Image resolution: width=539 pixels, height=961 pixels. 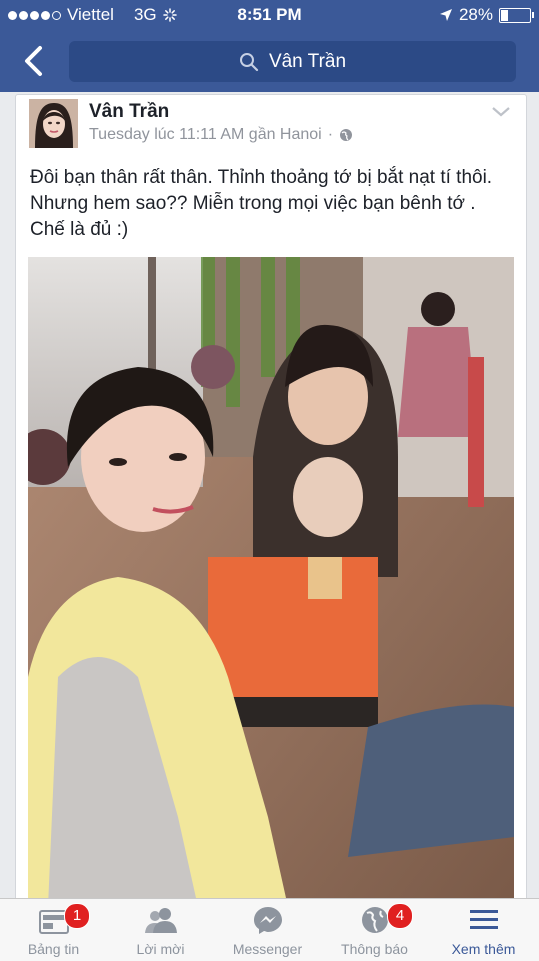 I want to click on navigation-bar: Vân Trần, so click(x=269, y=61).